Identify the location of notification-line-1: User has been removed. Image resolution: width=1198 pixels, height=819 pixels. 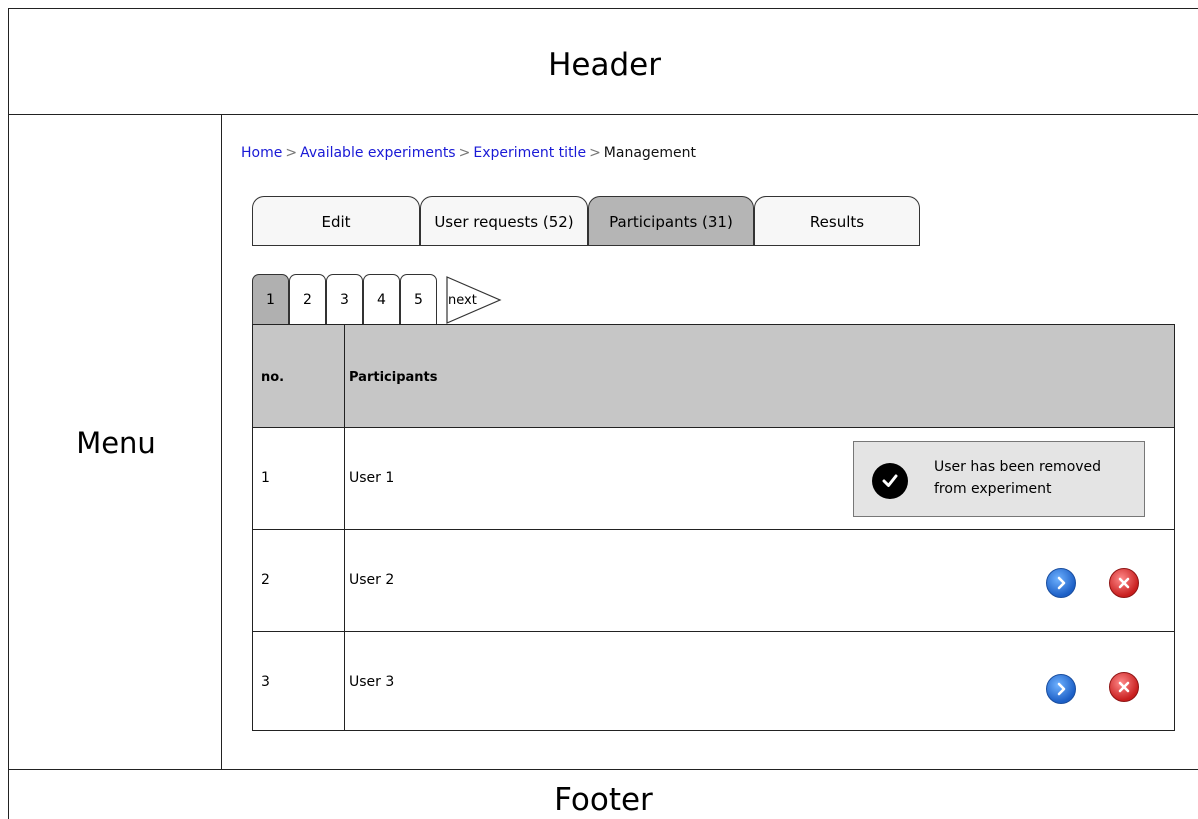
(1018, 467).